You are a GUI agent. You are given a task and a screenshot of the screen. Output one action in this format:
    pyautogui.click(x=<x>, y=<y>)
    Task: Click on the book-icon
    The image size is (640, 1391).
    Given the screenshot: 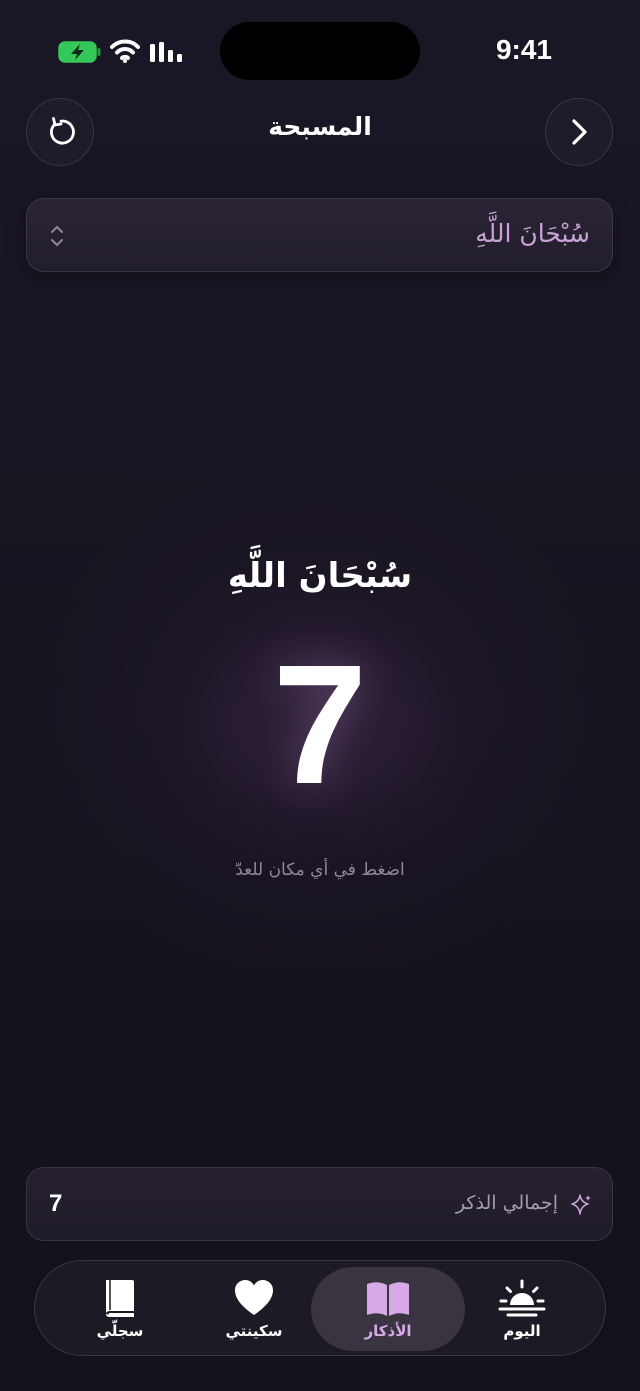 What is the action you would take?
    pyautogui.click(x=120, y=1298)
    